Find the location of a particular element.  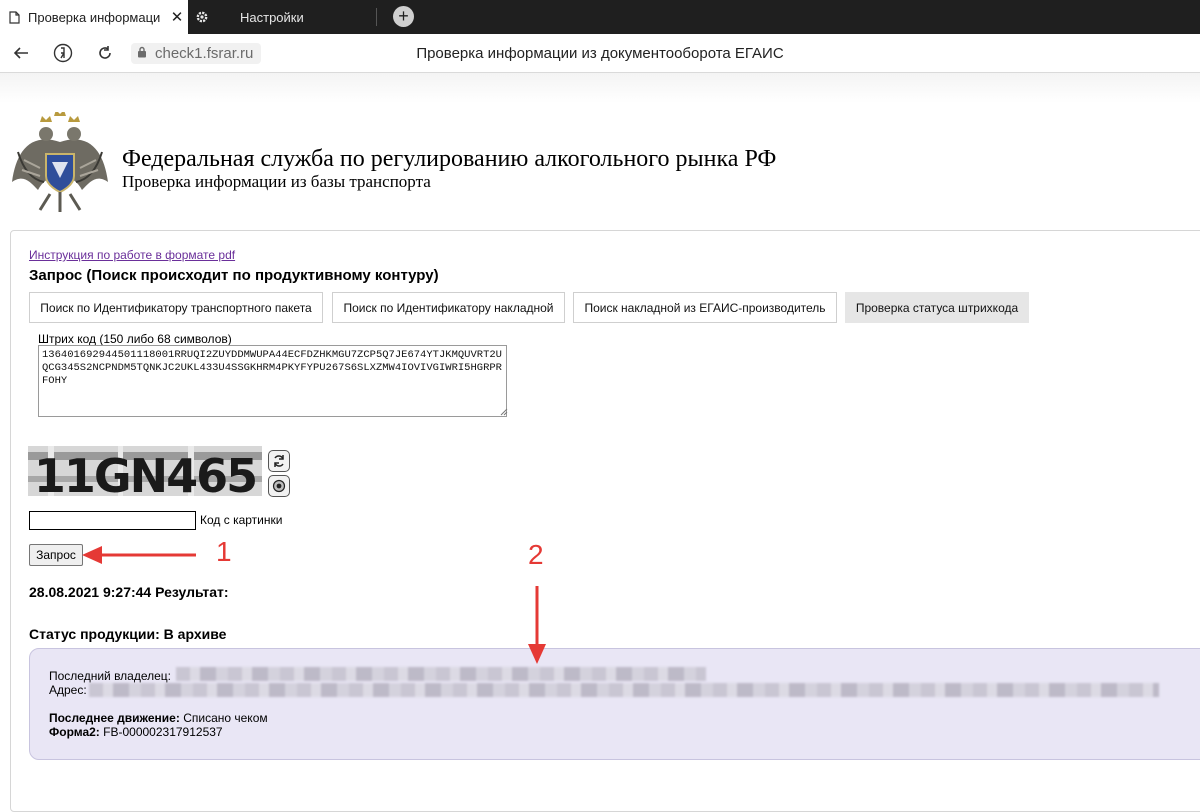

product-status: Статус продукции: В архиве is located at coordinates (128, 634).